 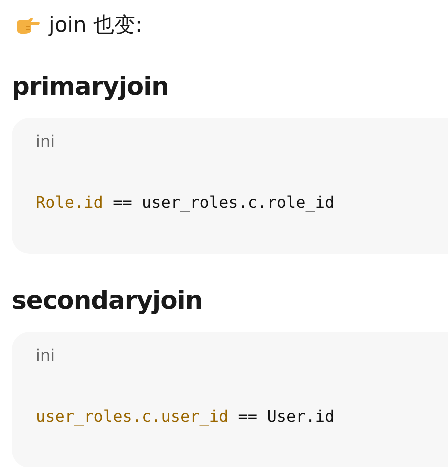 What do you see at coordinates (186, 416) in the screenshot?
I see `code-line: user_roles.c.user_id == User.id` at bounding box center [186, 416].